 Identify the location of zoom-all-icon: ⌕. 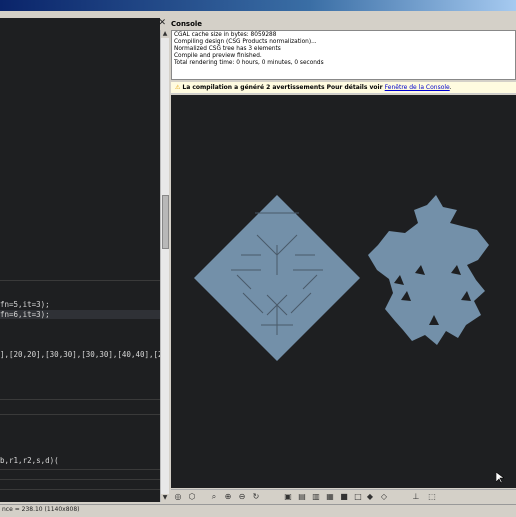
(214, 497).